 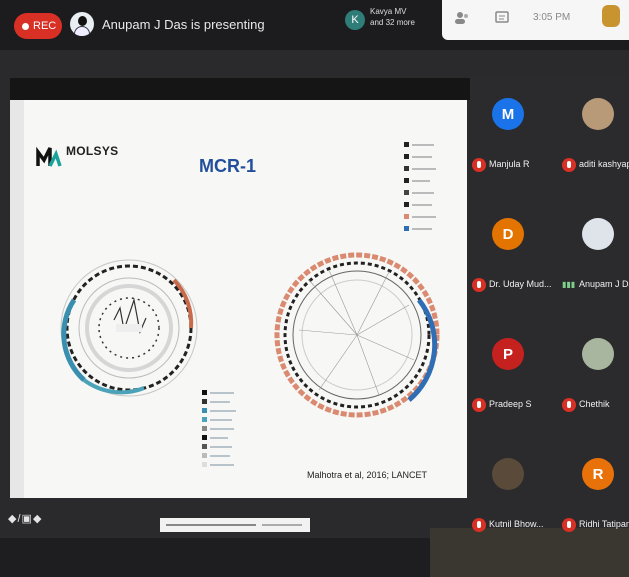 What do you see at coordinates (604, 524) in the screenshot?
I see `participant-name: Ridhi Tatipara` at bounding box center [604, 524].